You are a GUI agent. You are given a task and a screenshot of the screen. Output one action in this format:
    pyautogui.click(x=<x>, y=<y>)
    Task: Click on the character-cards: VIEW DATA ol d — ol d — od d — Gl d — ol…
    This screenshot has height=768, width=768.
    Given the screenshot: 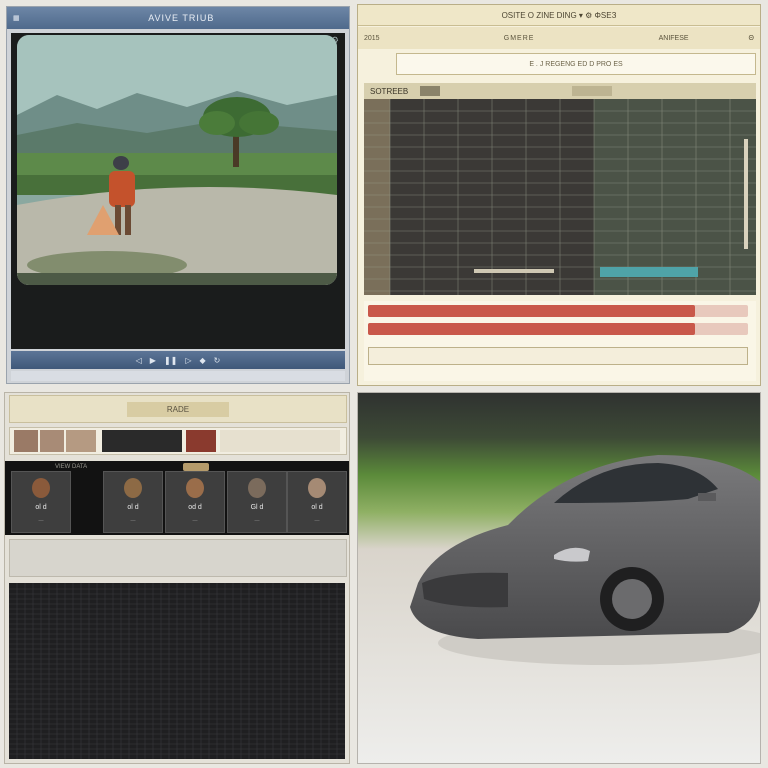 What is the action you would take?
    pyautogui.click(x=177, y=498)
    